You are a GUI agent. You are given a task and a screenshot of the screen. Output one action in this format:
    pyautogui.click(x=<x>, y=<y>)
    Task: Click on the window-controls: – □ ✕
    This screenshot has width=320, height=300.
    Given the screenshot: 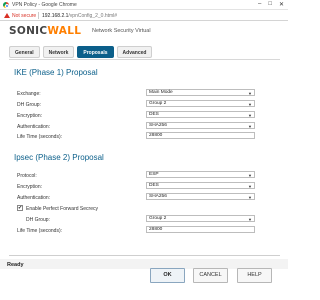 What is the action you would take?
    pyautogui.click(x=271, y=4)
    